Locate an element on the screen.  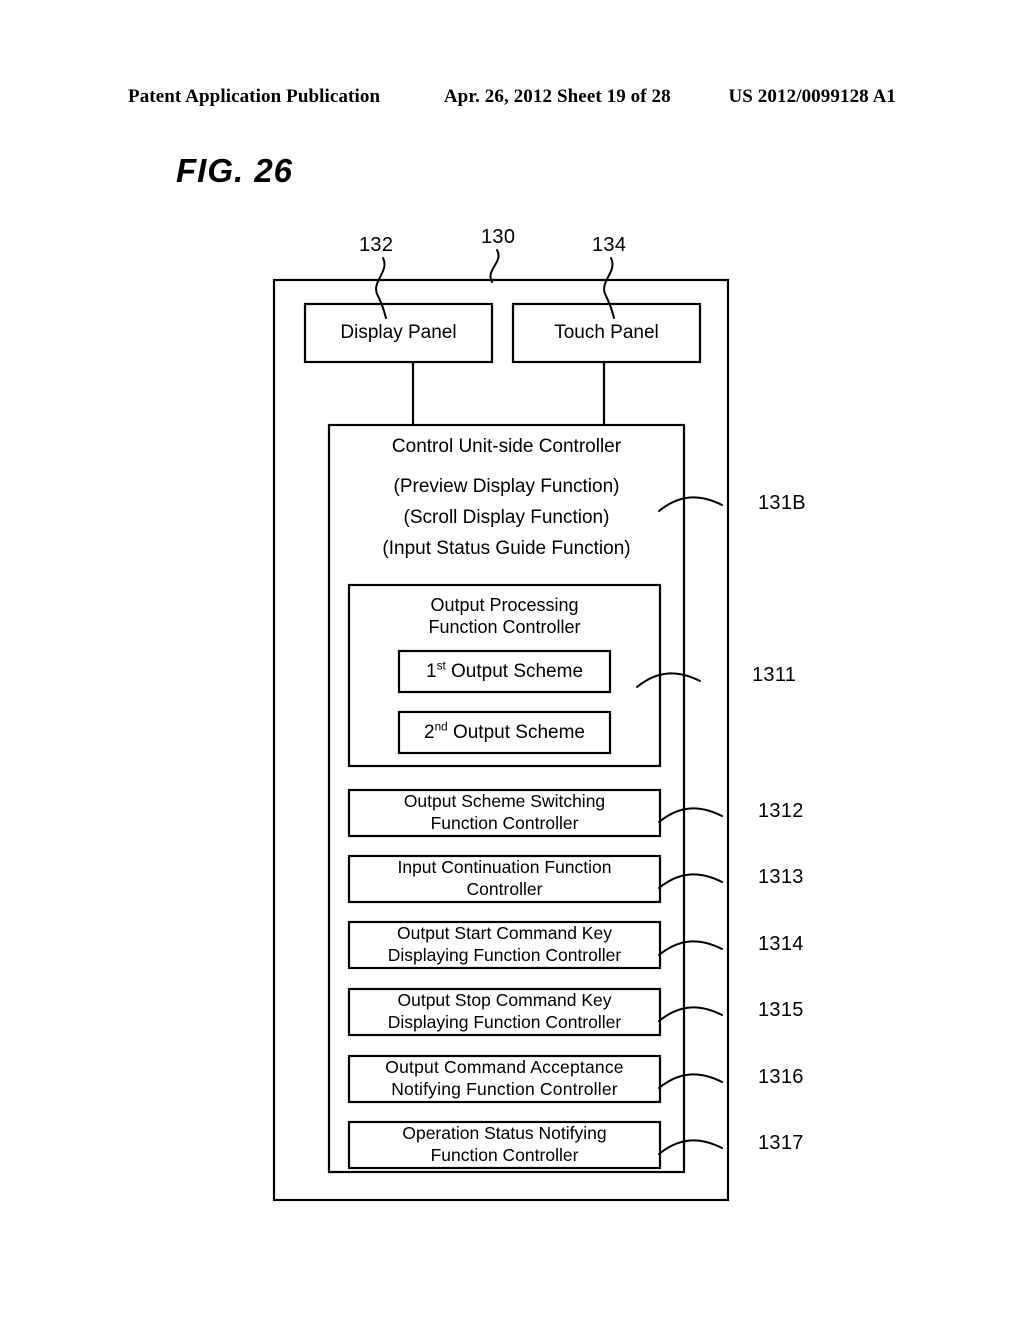
first-output-scheme-number: 1 is located at coordinates (431, 671).